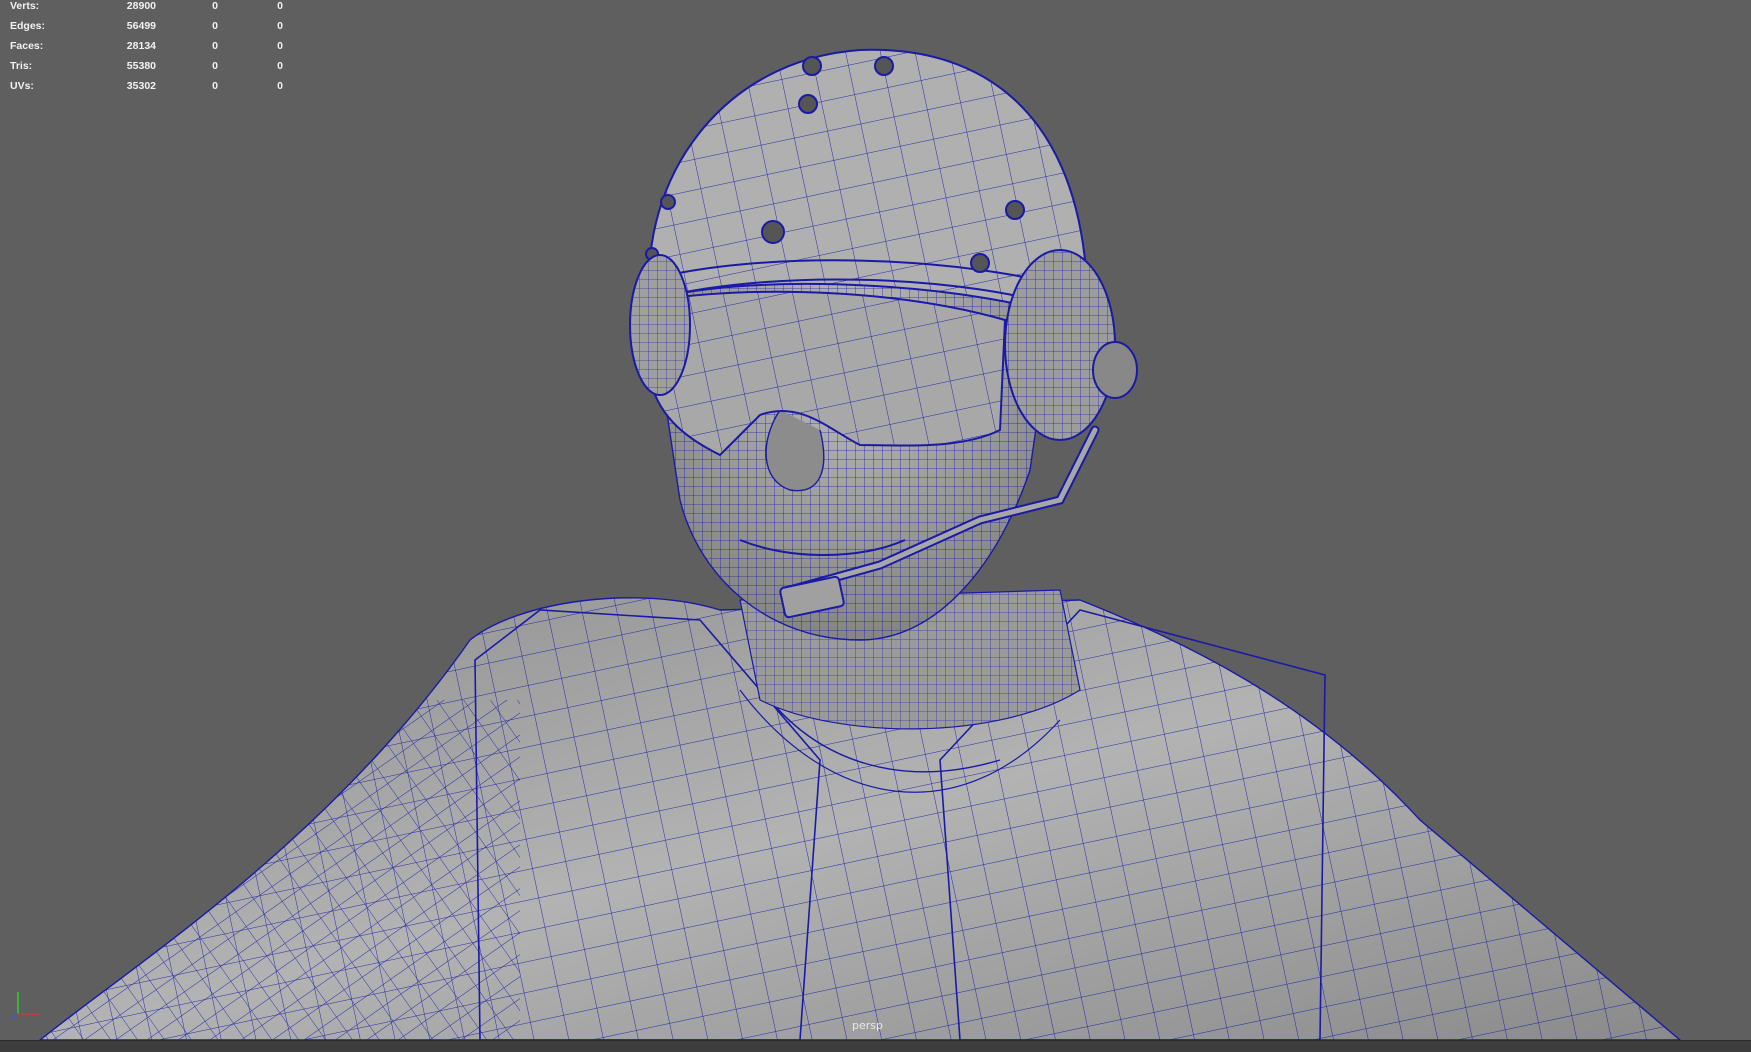  What do you see at coordinates (25, 1005) in the screenshot?
I see `view-axis-icon` at bounding box center [25, 1005].